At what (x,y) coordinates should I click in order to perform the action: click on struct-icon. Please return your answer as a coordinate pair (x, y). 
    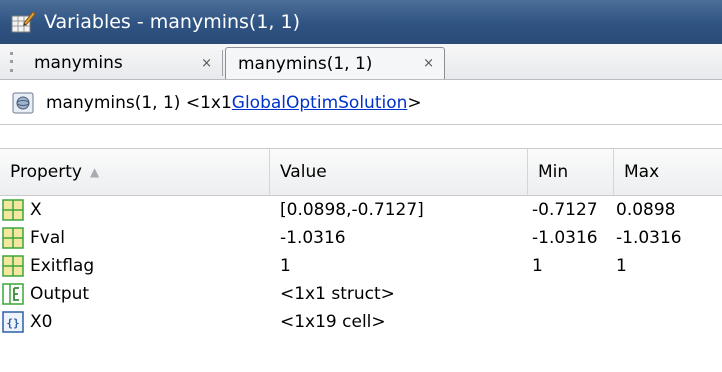
    Looking at the image, I should click on (13, 294).